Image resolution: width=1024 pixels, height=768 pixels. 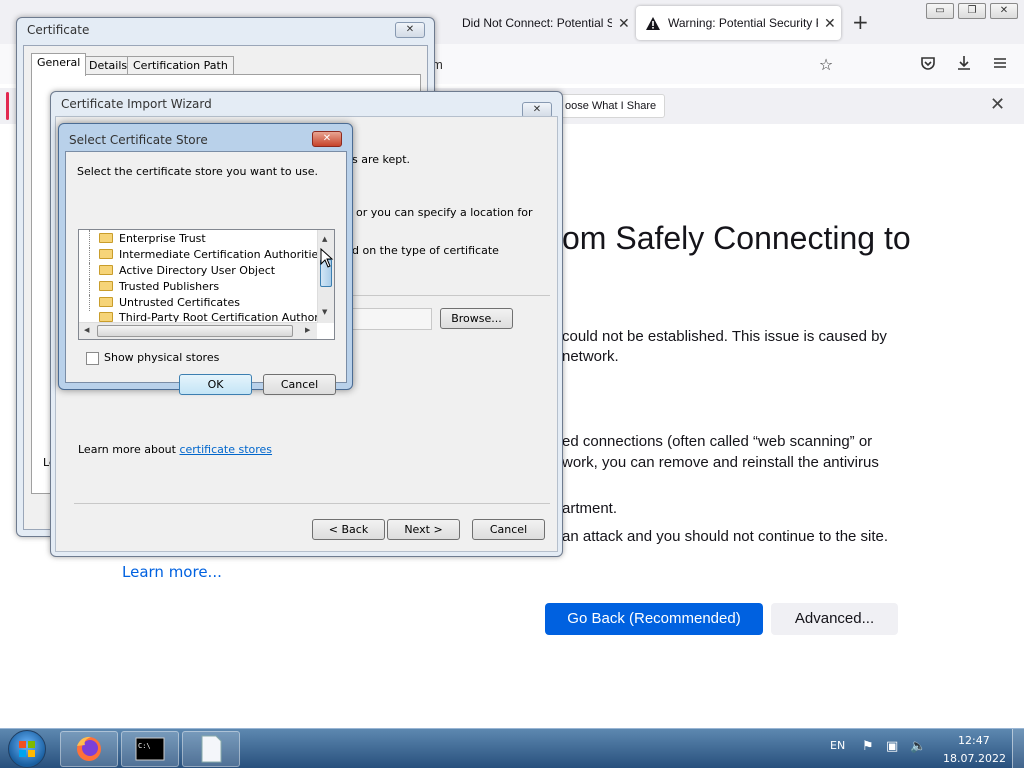 I want to click on document-icon, so click(x=211, y=749).